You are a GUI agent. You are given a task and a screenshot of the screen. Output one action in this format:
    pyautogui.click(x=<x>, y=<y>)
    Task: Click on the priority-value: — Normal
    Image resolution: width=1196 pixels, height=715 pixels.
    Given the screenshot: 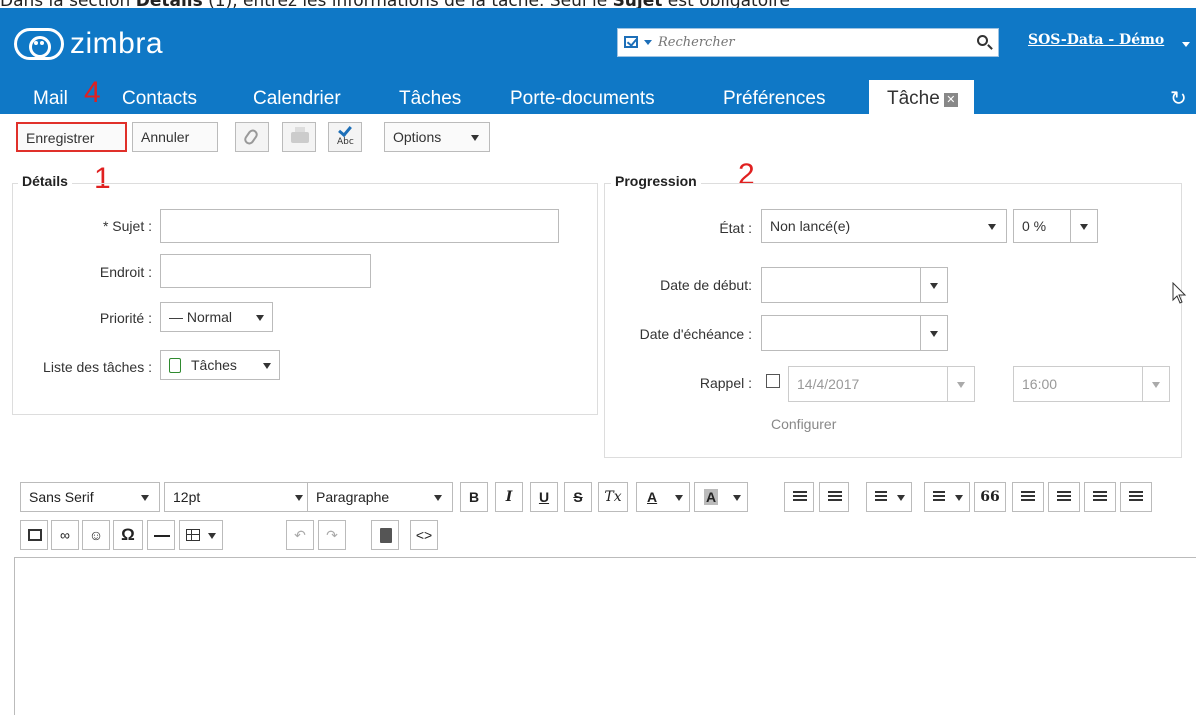 What is the action you would take?
    pyautogui.click(x=201, y=317)
    